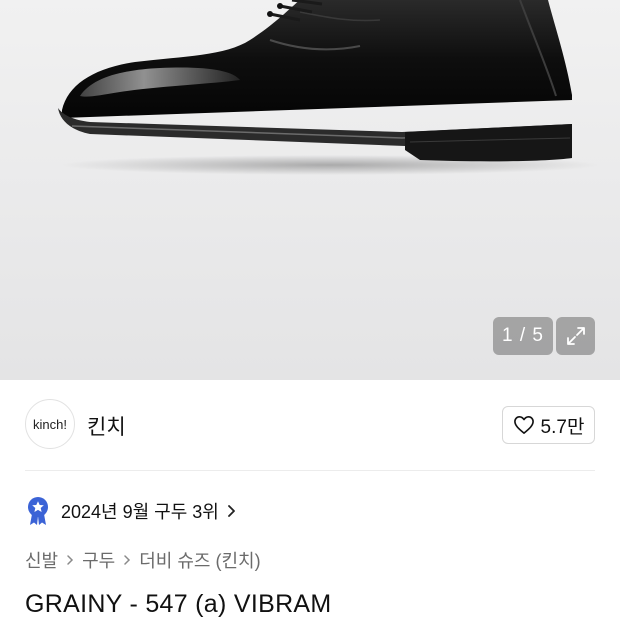 The image size is (620, 620). I want to click on ranking-badge-icon, so click(38, 511).